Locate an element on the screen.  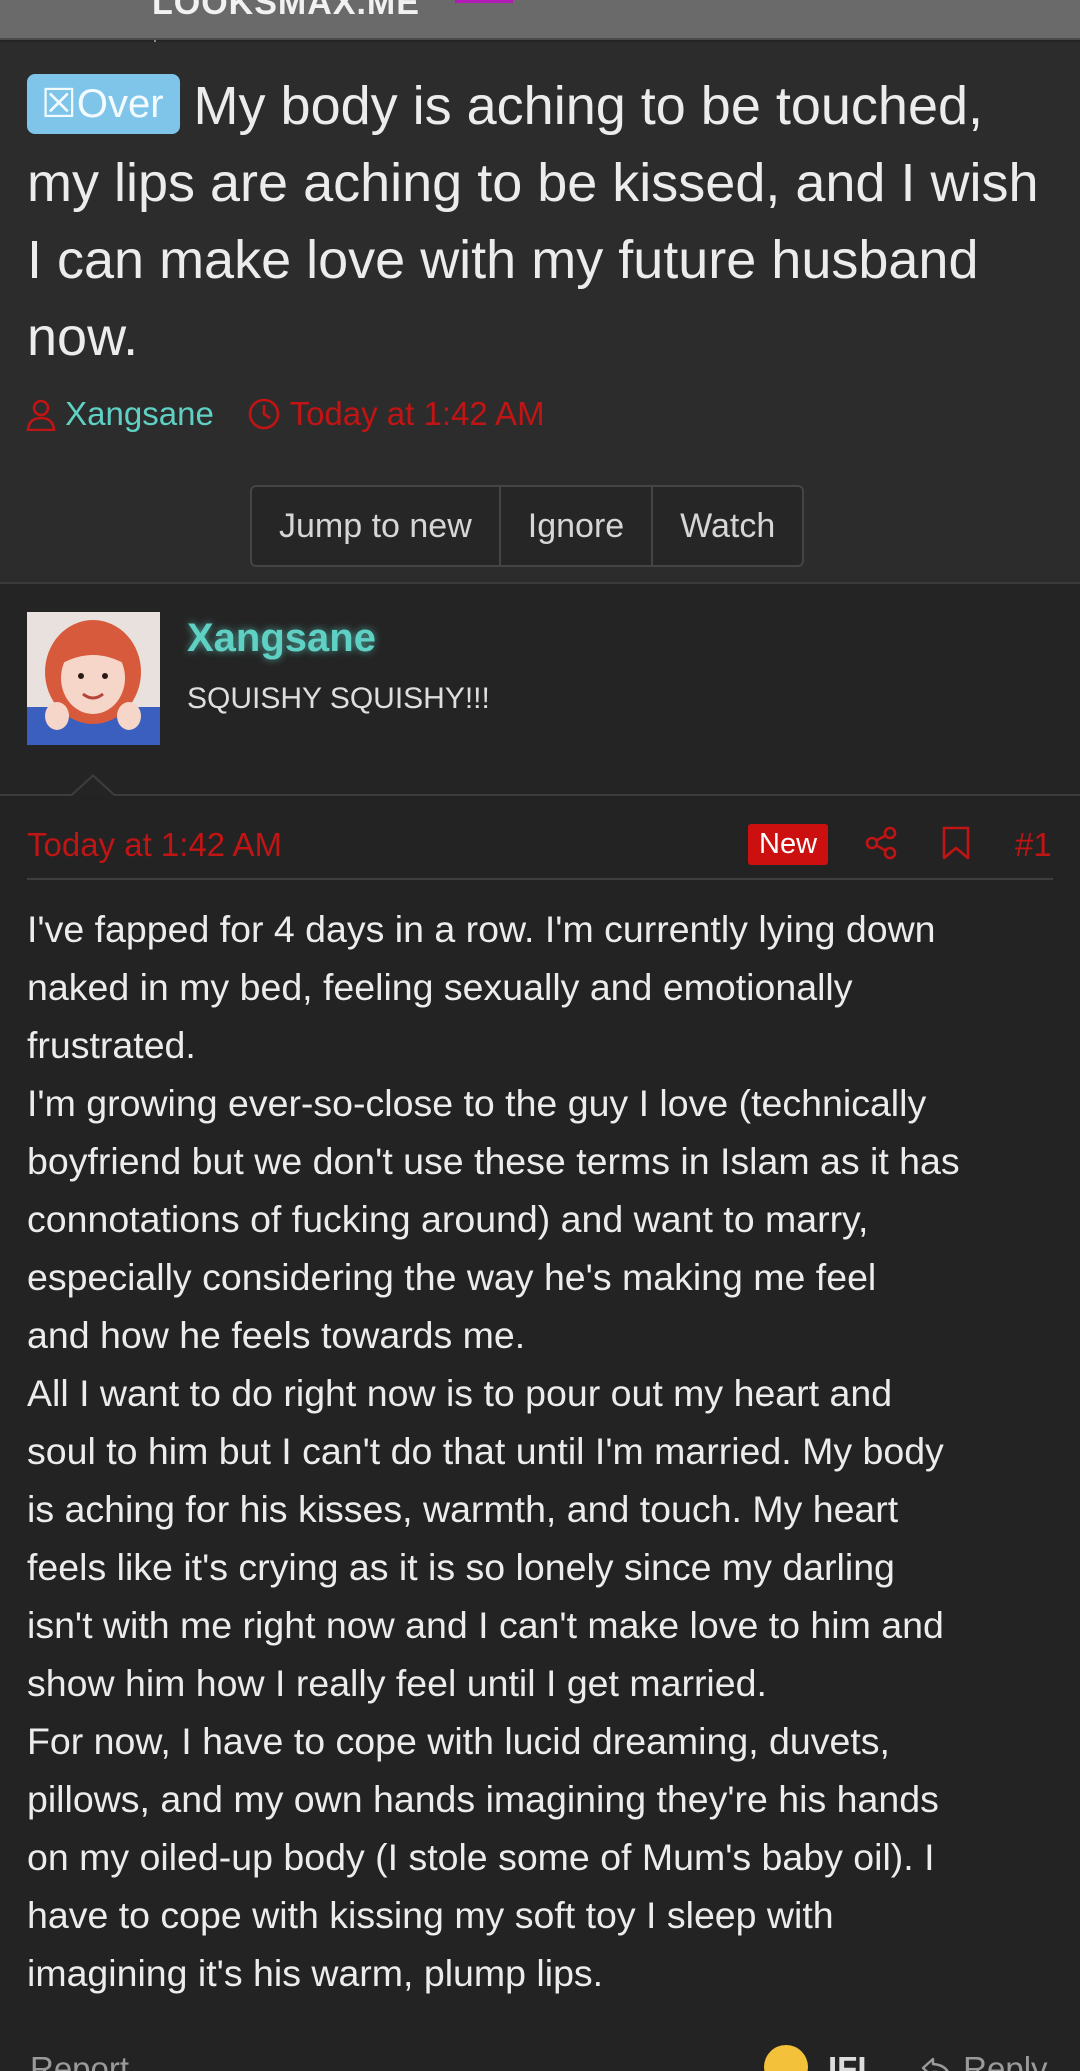
thread-prefix-label: ☒Over is located at coordinates (103, 104).